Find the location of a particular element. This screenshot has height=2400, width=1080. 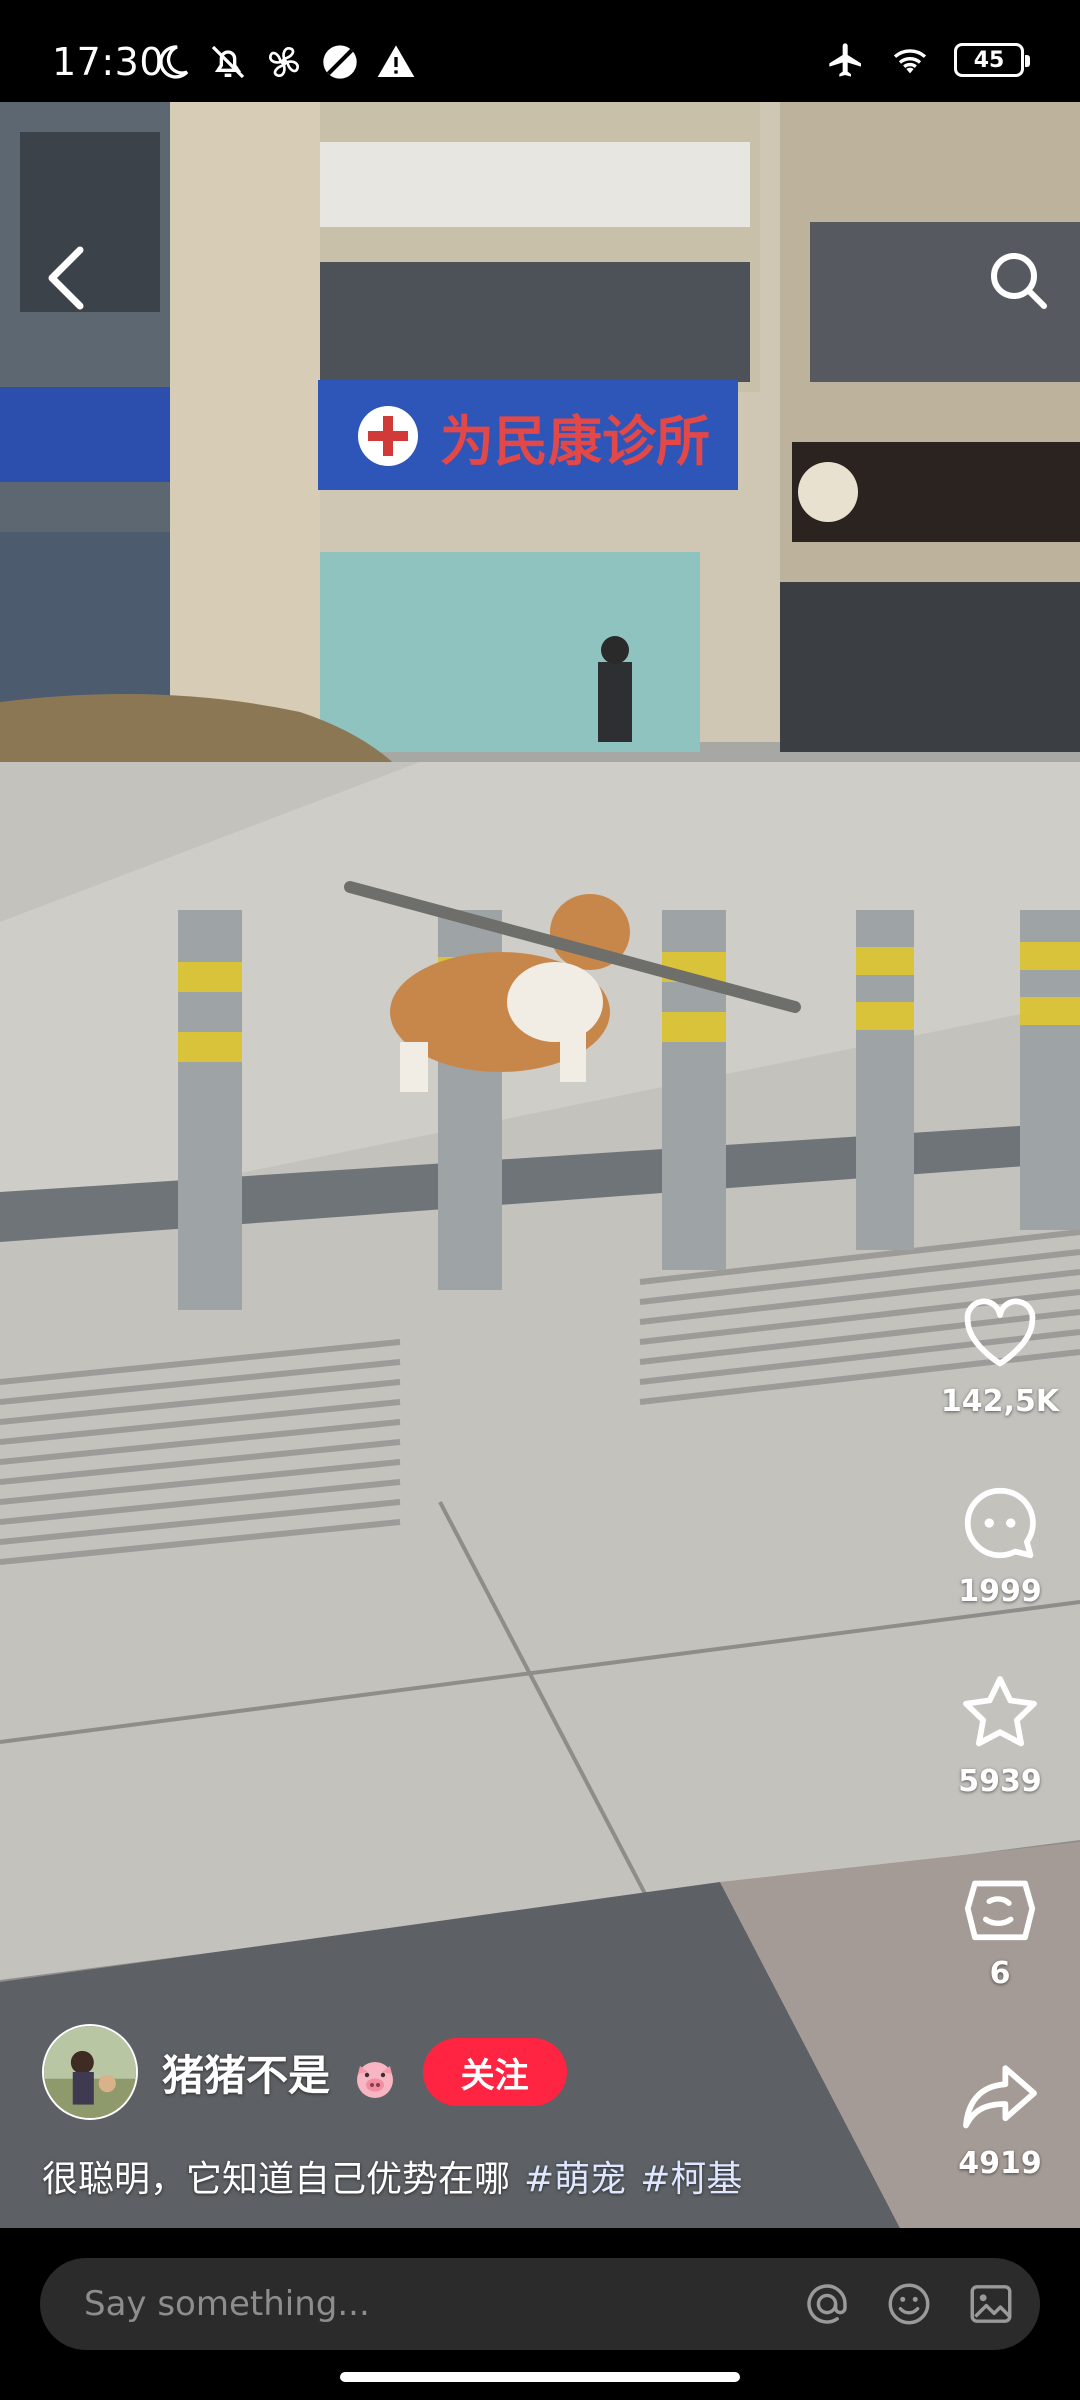

gift-action: 6 is located at coordinates (1000, 1926).